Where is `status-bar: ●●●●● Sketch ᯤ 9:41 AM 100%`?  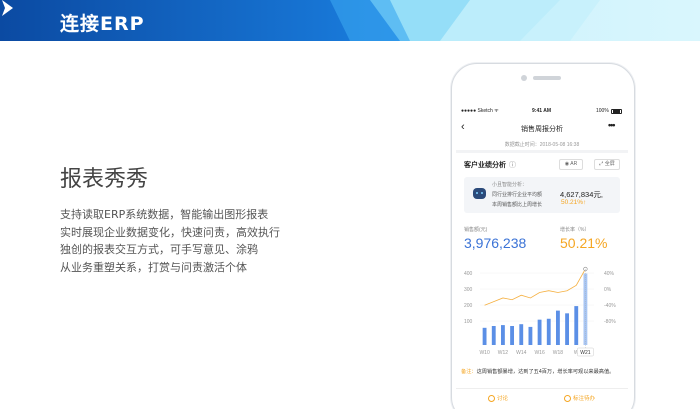
status-bar: ●●●●● Sketch ᯤ 9:41 AM 100% is located at coordinates (542, 112).